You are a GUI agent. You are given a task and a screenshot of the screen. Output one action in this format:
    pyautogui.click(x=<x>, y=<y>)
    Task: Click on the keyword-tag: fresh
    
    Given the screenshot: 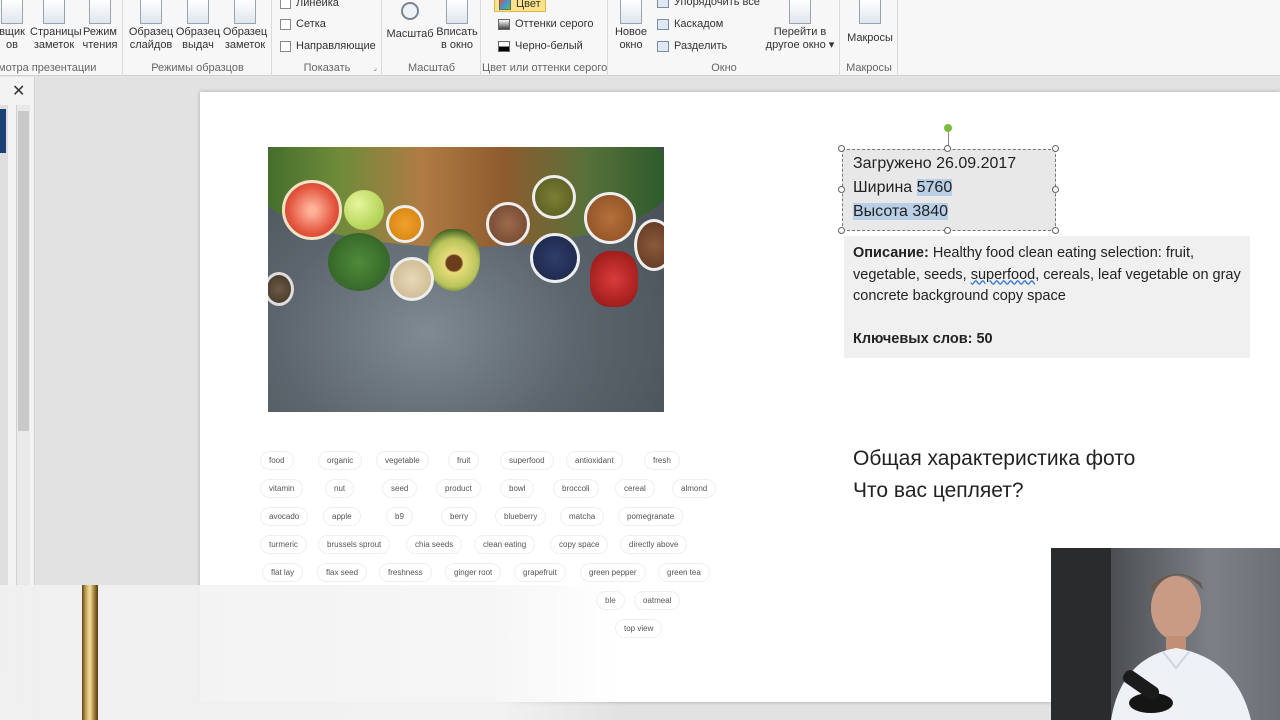 What is the action you would take?
    pyautogui.click(x=662, y=460)
    